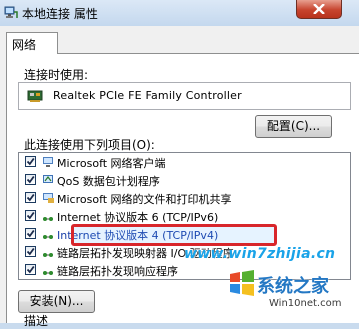  I want to click on connect-using-label: 连接时使用:, so click(56, 75).